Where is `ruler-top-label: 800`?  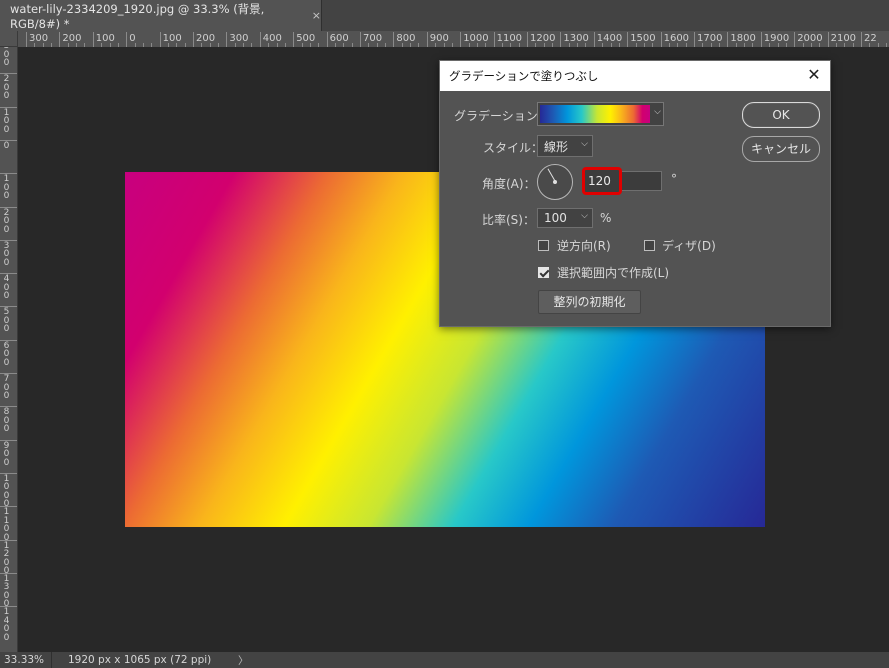 ruler-top-label: 800 is located at coordinates (406, 38).